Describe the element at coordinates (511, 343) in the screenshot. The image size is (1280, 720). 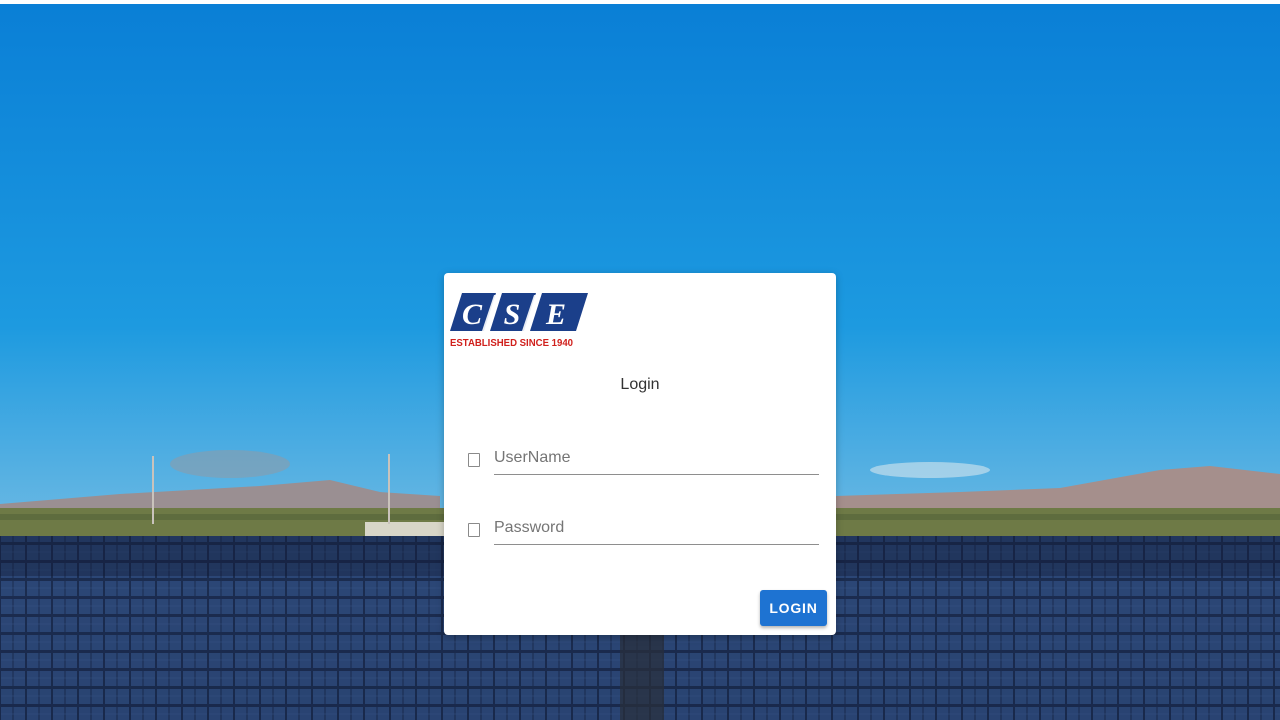
I see `svg-text: ESTABLISHED SINCE 1940` at that location.